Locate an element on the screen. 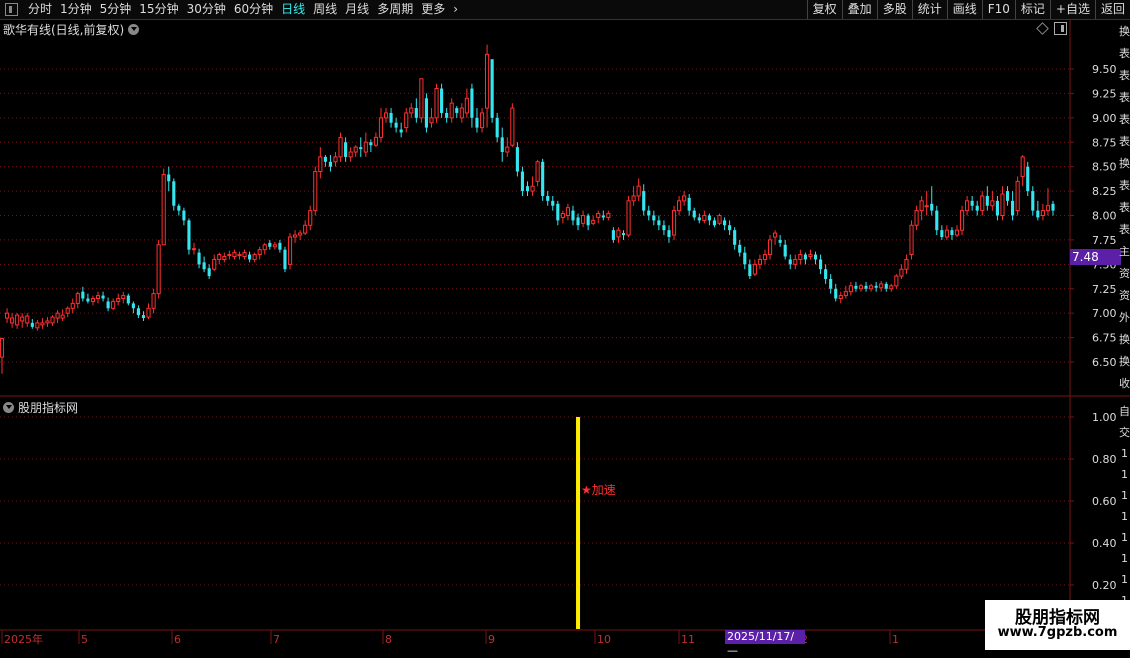  side-label: 交 is located at coordinates (1124, 432).